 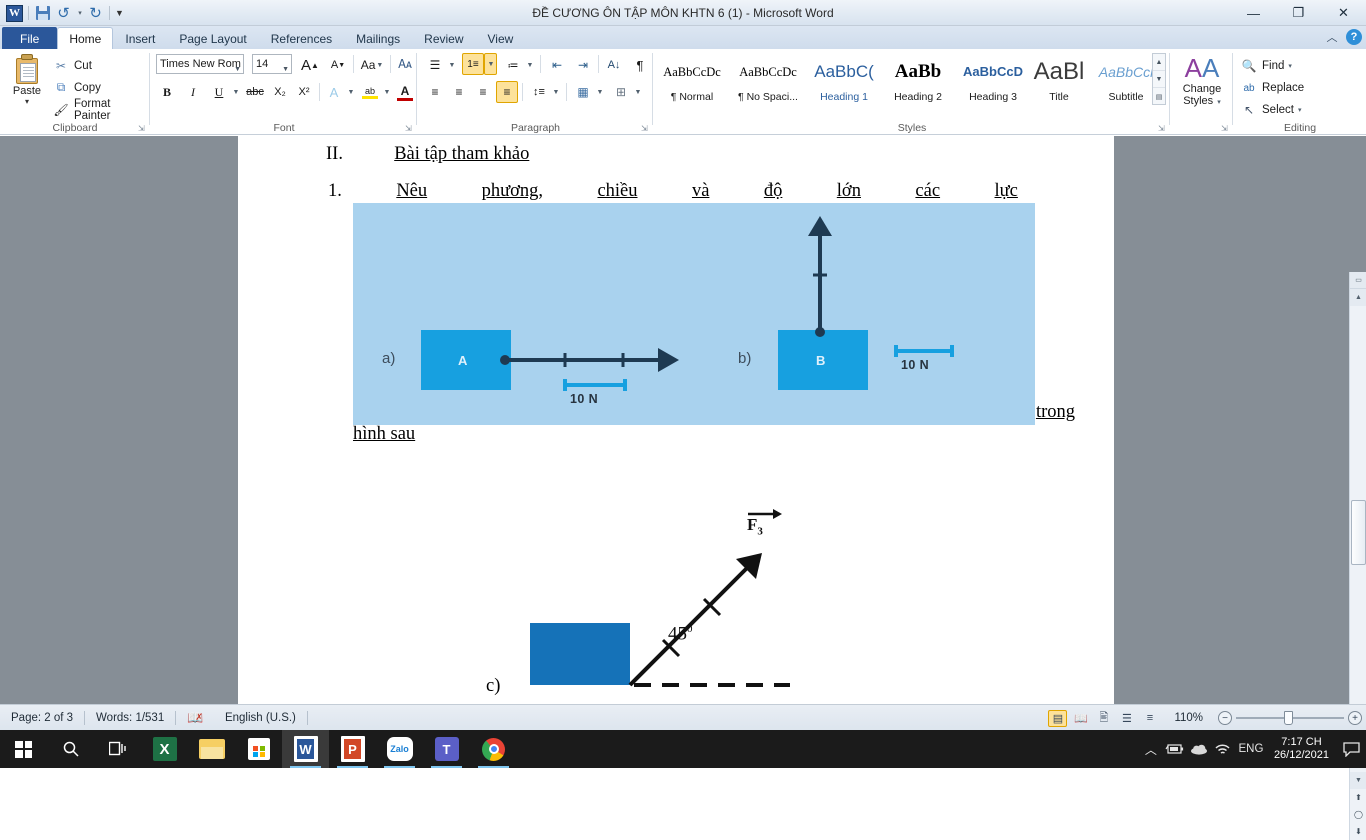 What do you see at coordinates (23, 749) in the screenshot?
I see `start-button` at bounding box center [23, 749].